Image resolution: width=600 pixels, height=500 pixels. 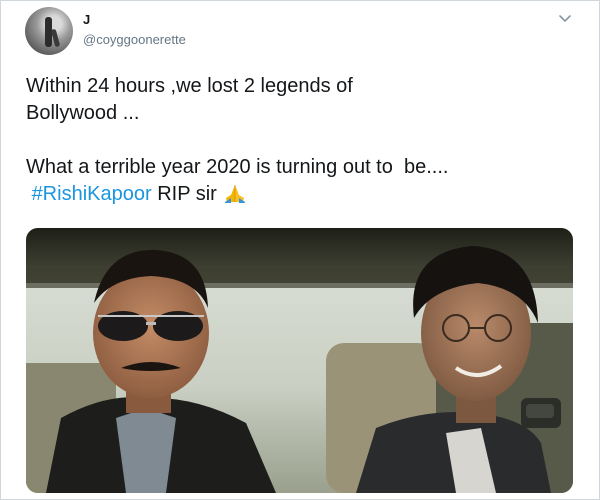 I want to click on folded-hands-icon, so click(x=235, y=194).